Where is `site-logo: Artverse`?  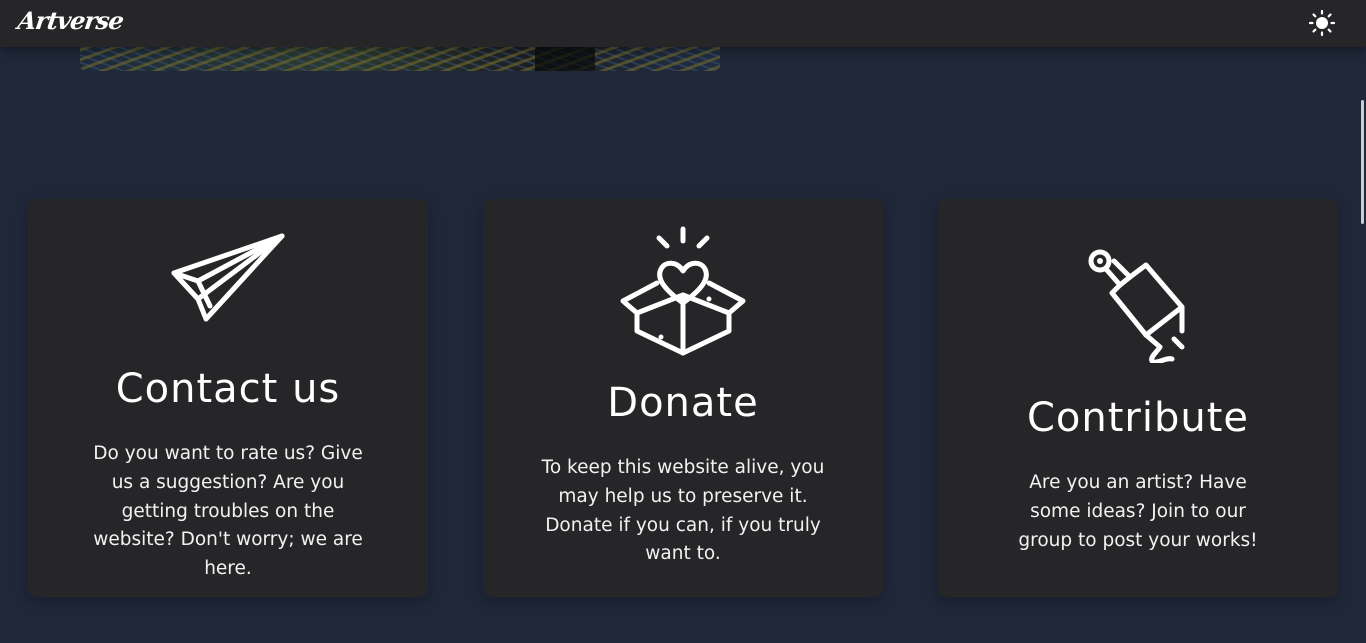 site-logo: Artverse is located at coordinates (70, 20).